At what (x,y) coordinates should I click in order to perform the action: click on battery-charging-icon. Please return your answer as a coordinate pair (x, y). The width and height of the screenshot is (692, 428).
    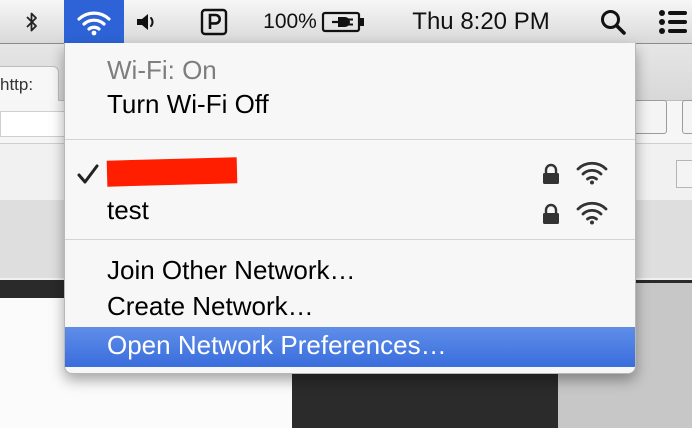
    Looking at the image, I should click on (342, 21).